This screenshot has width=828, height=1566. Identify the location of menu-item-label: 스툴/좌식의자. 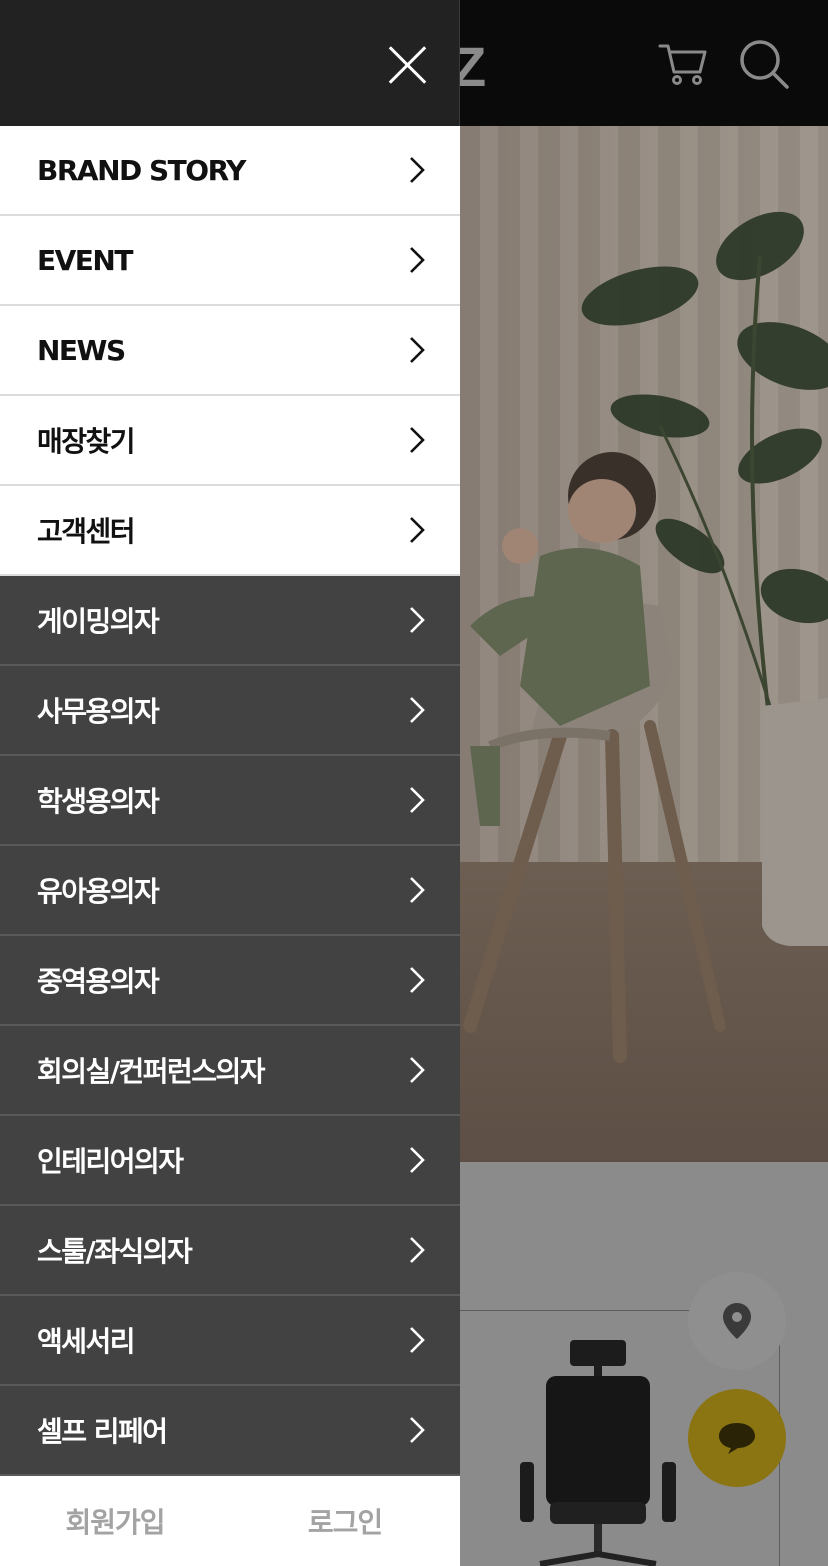
(115, 1251).